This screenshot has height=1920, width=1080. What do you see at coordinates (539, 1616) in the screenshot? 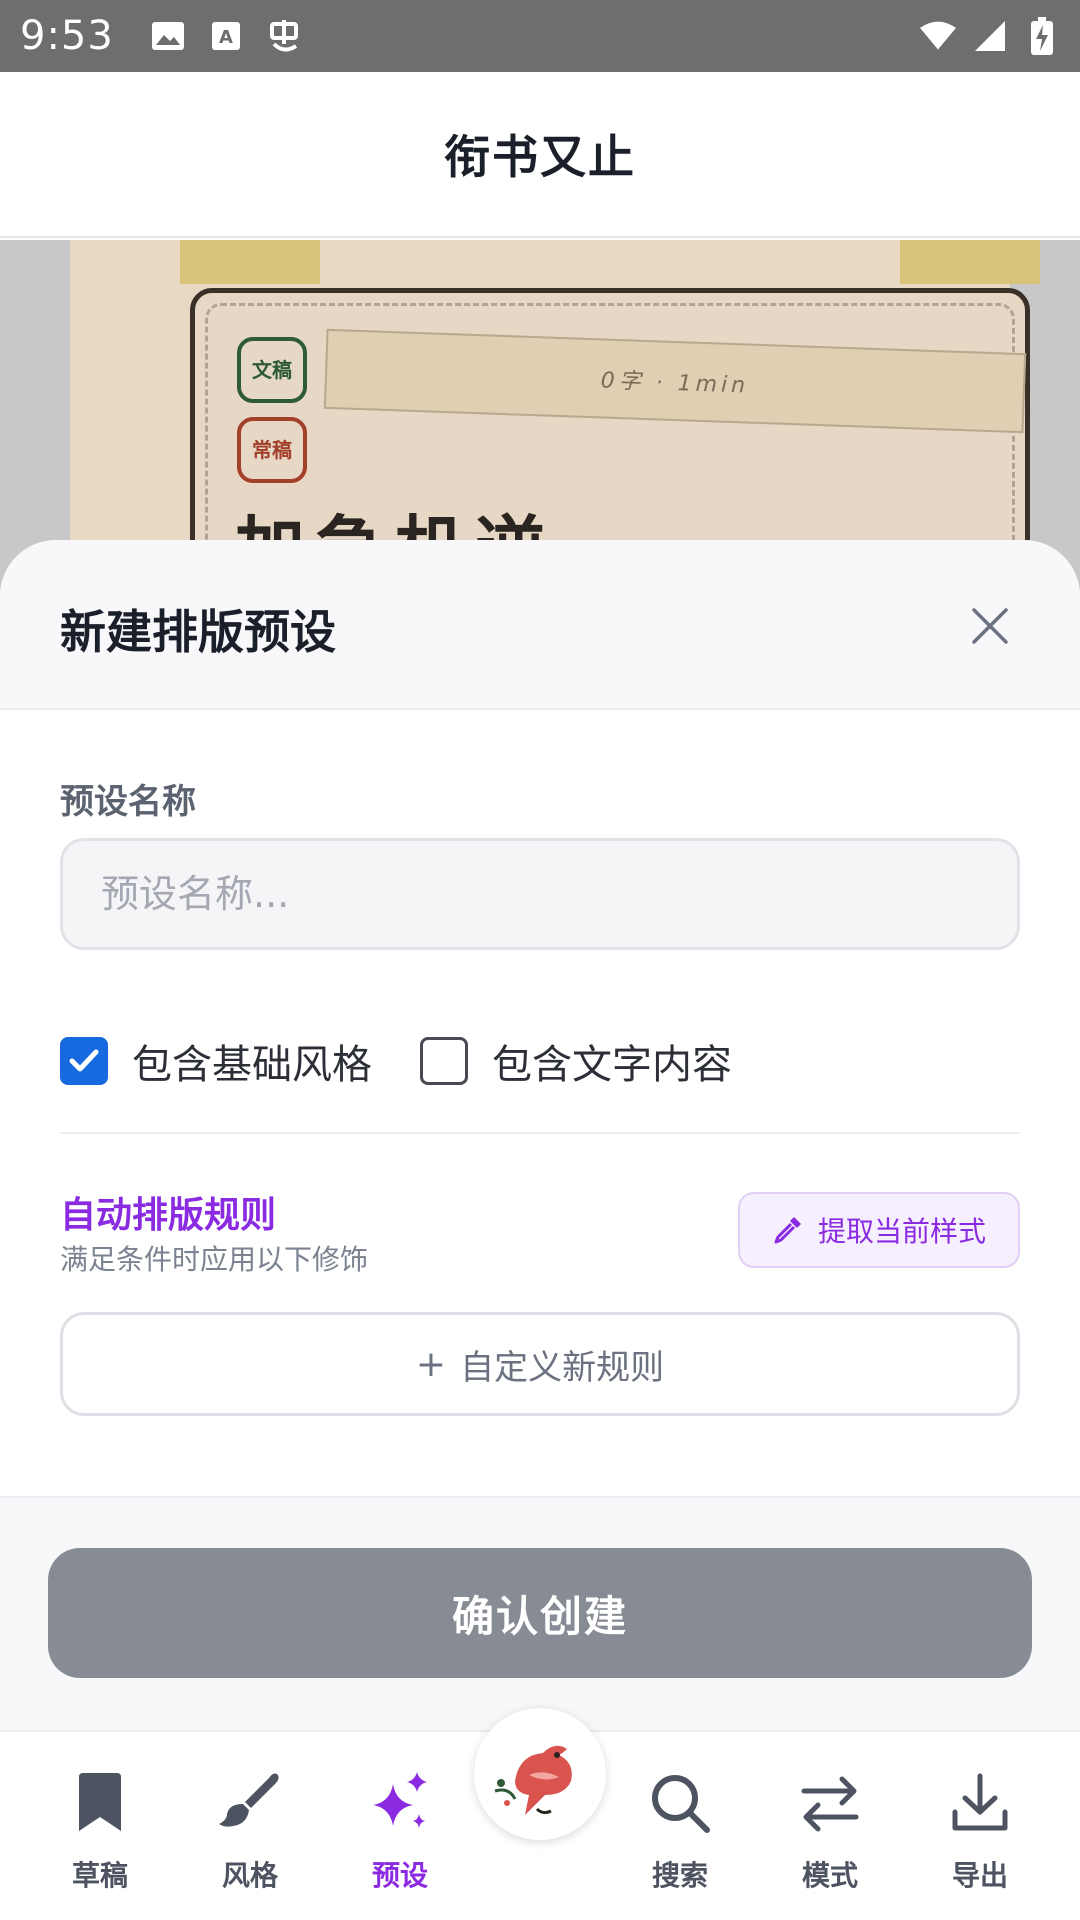
I see `confirm-create-label: 确认创建` at bounding box center [539, 1616].